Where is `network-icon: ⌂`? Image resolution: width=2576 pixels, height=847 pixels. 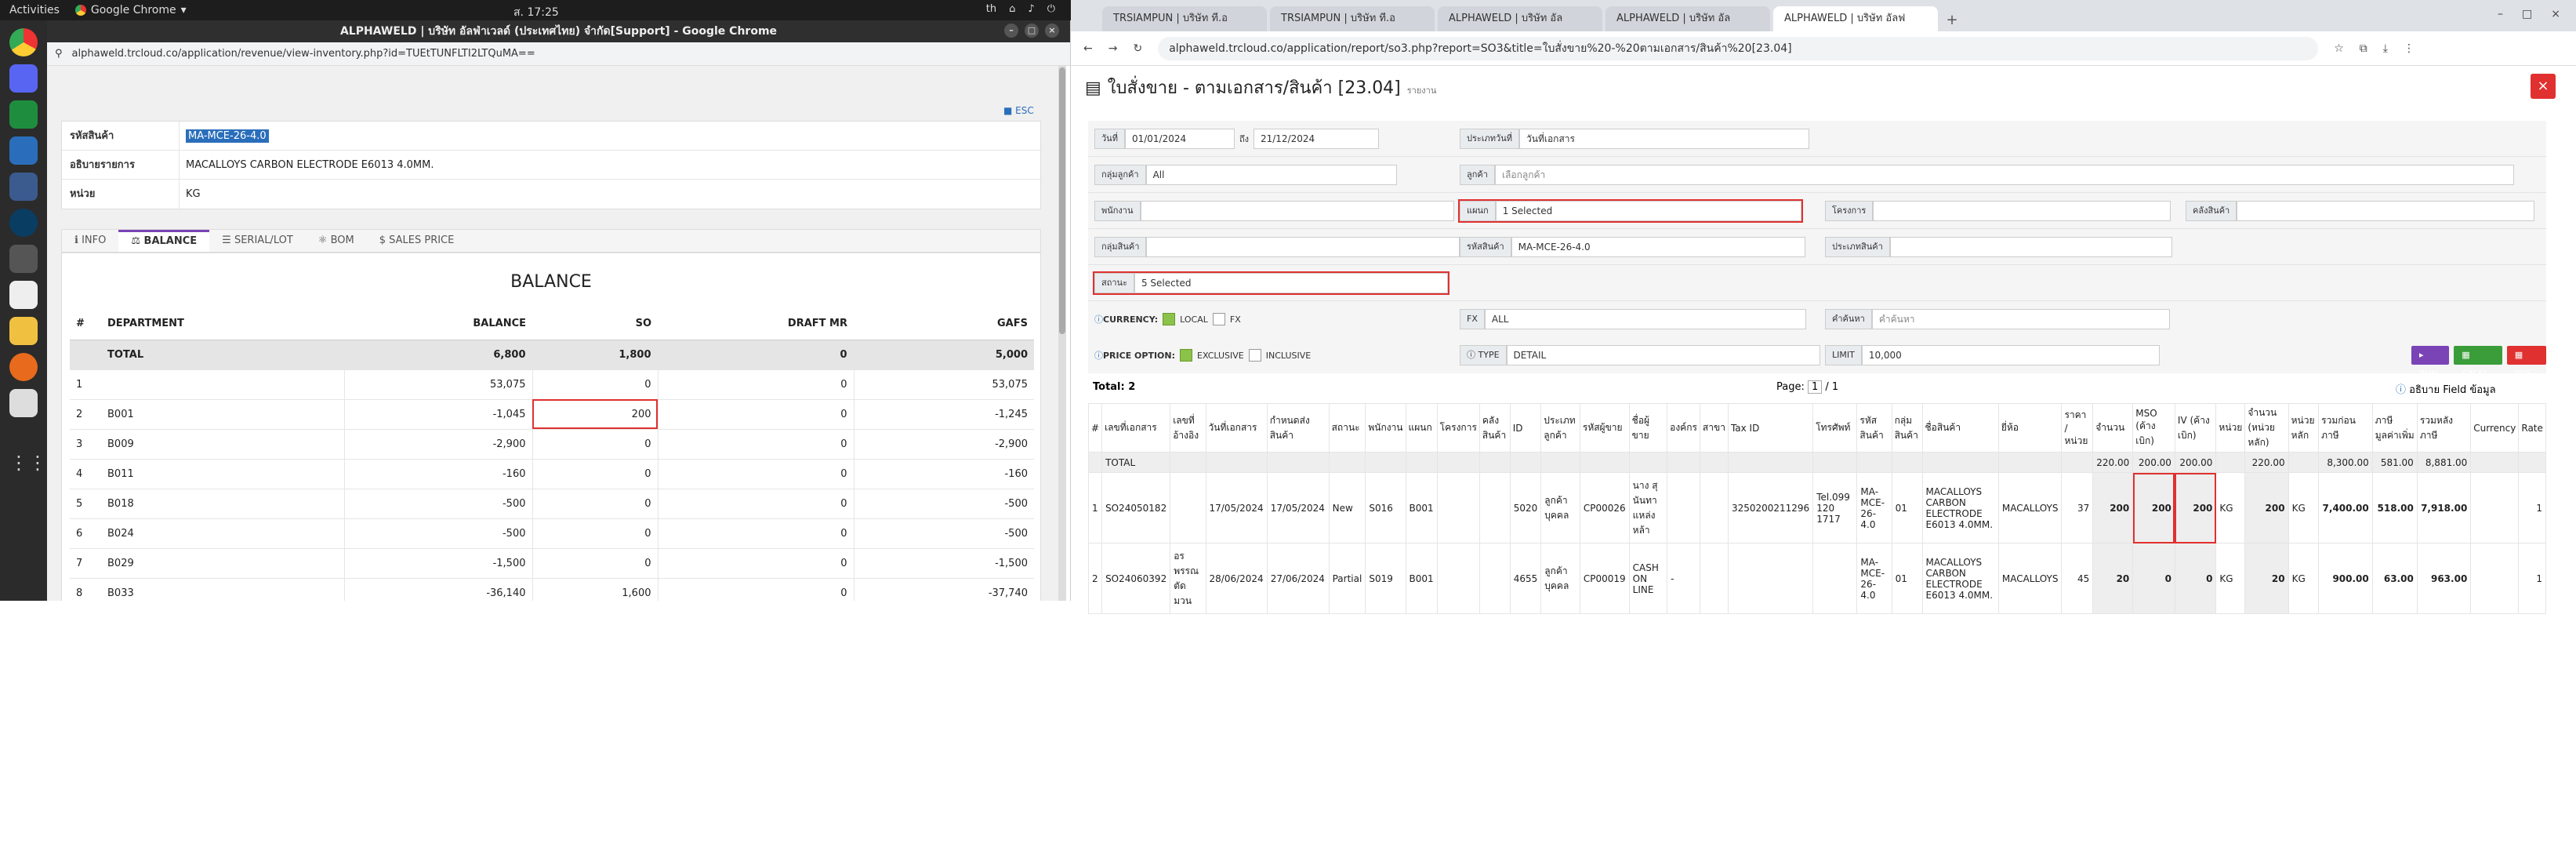
network-icon: ⌂ is located at coordinates (1012, 9).